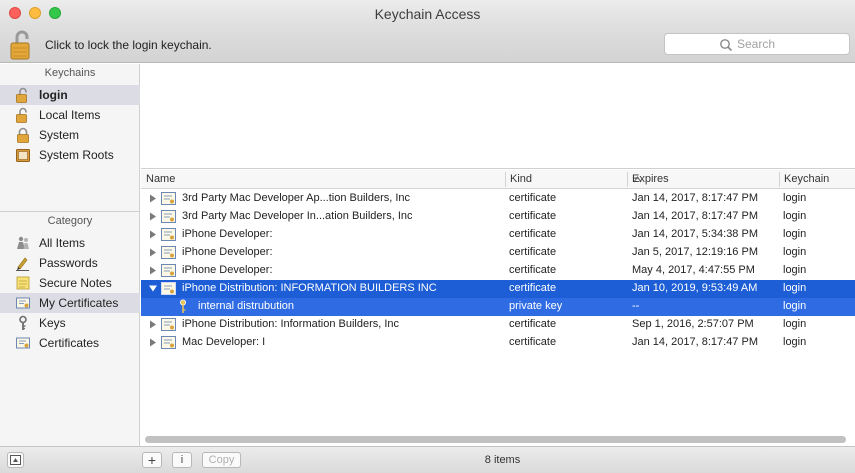 The height and width of the screenshot is (473, 855). I want to click on sidebar-item-label: Passwords, so click(68, 263).